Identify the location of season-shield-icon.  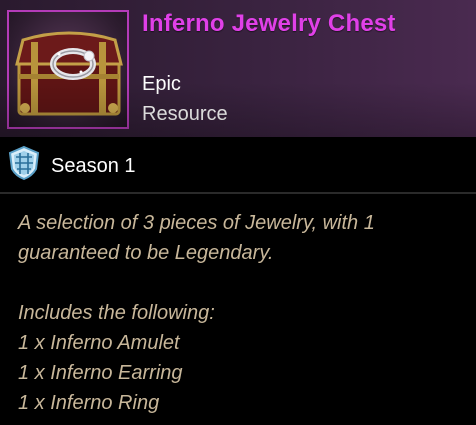
(24, 163).